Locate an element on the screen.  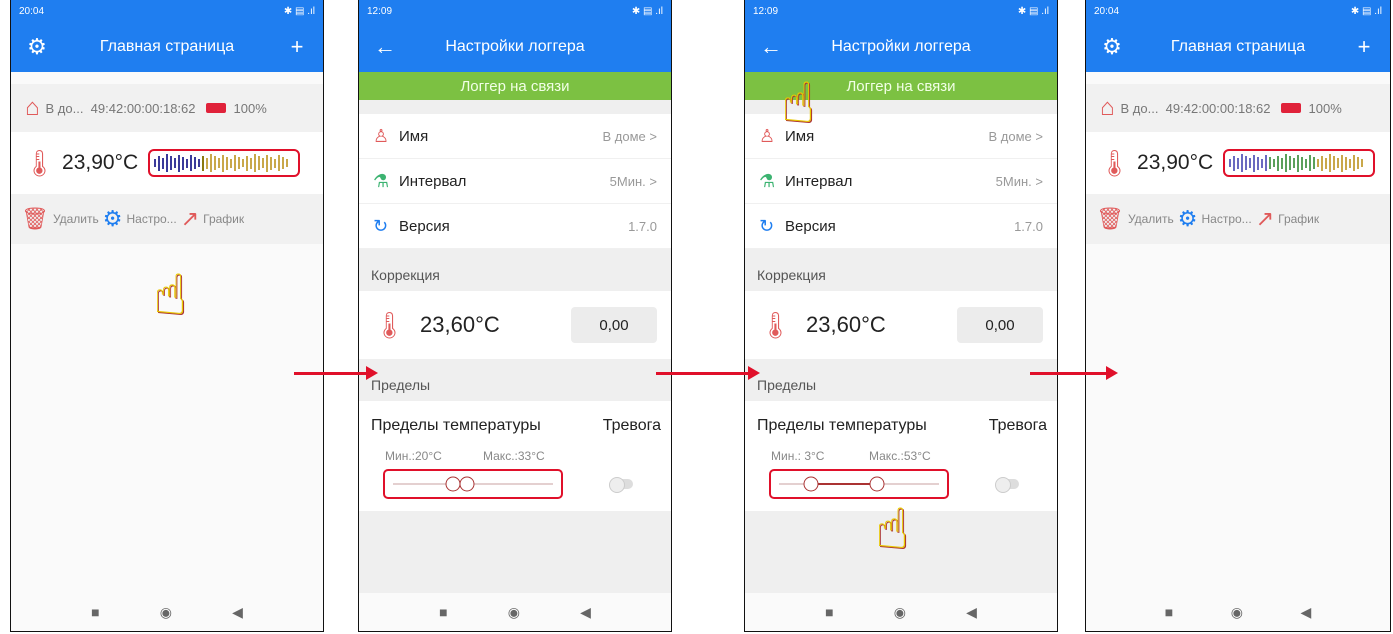
min-label: Мин.:20°C is located at coordinates (413, 456).